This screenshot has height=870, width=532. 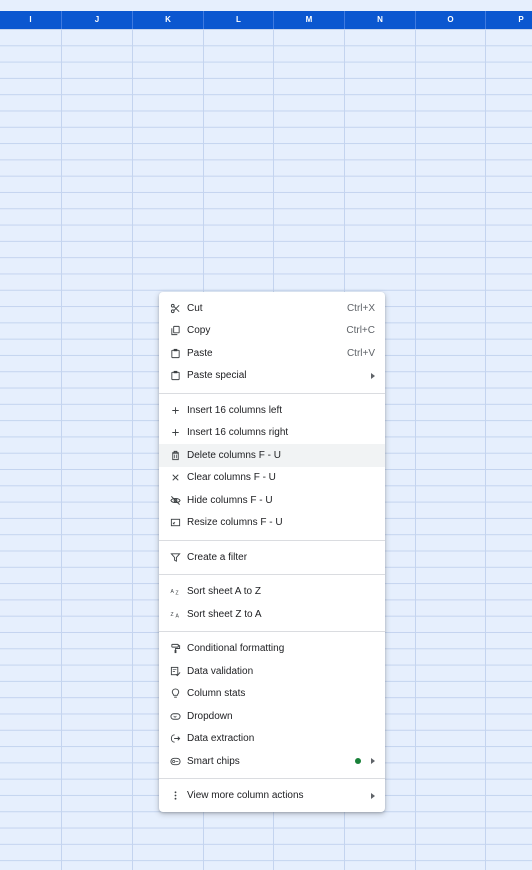 I want to click on trash-icon, so click(x=175, y=455).